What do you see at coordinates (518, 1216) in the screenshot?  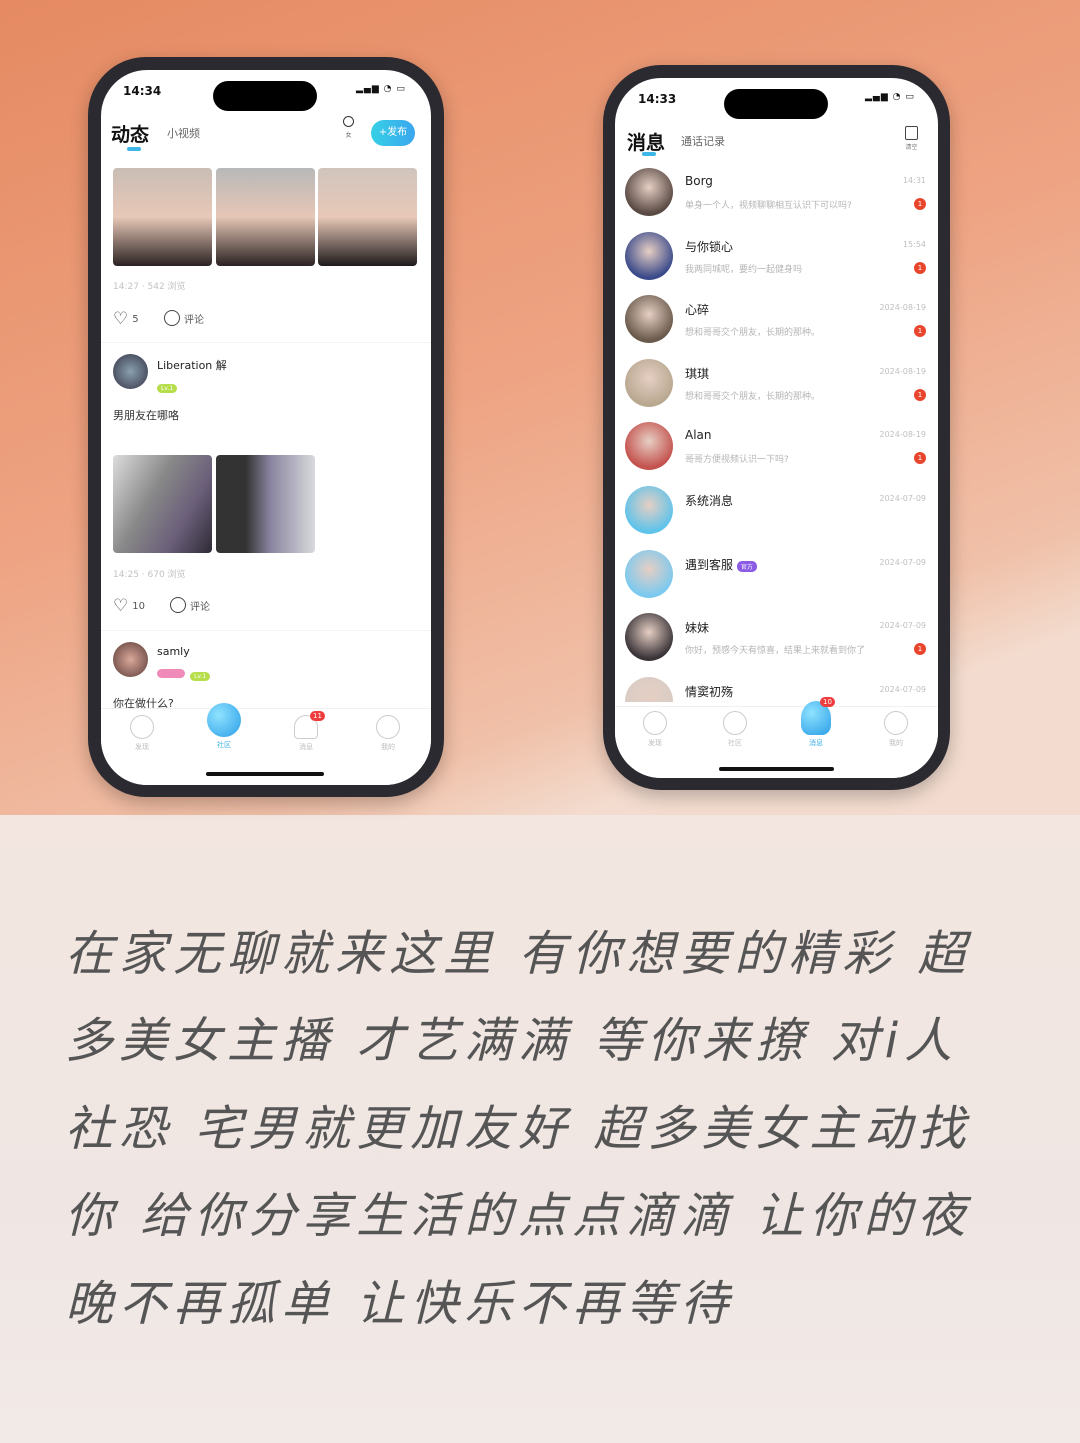 I see `slogan-line: 你 给你分享生活的点点滴滴 让你的夜` at bounding box center [518, 1216].